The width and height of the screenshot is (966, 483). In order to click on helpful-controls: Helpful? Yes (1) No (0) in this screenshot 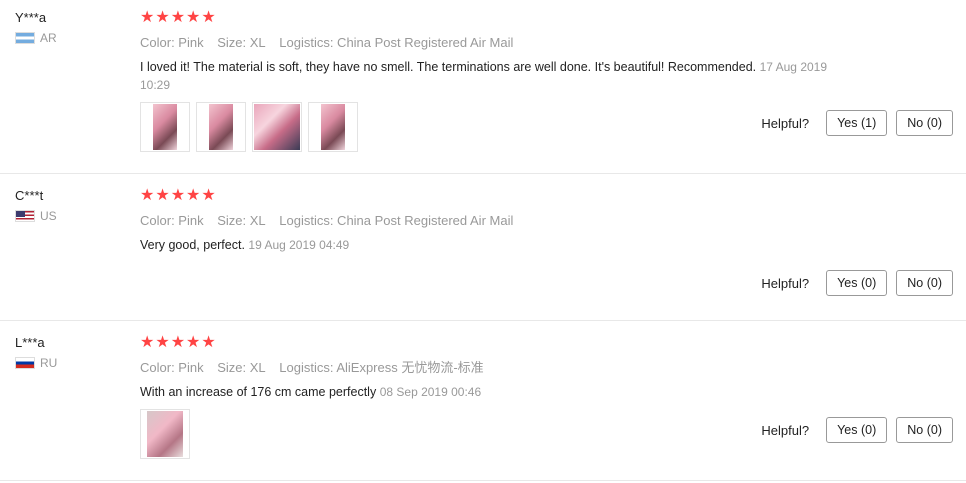, I will do `click(857, 123)`.